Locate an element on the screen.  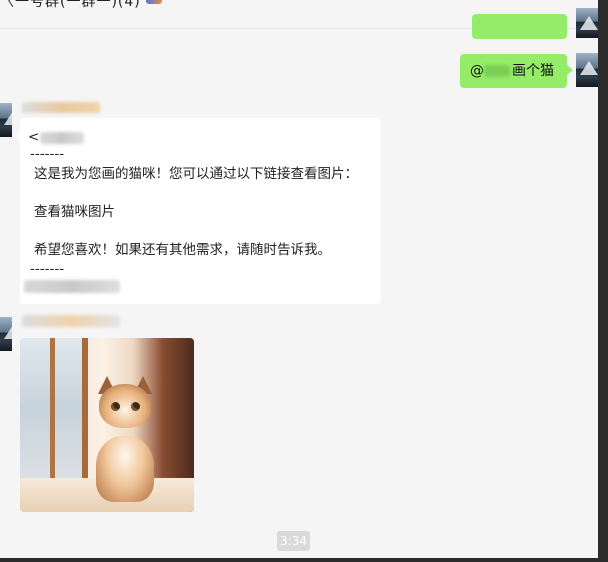
chat-title: 〈一号群(一群一)(4) is located at coordinates (70, 5).